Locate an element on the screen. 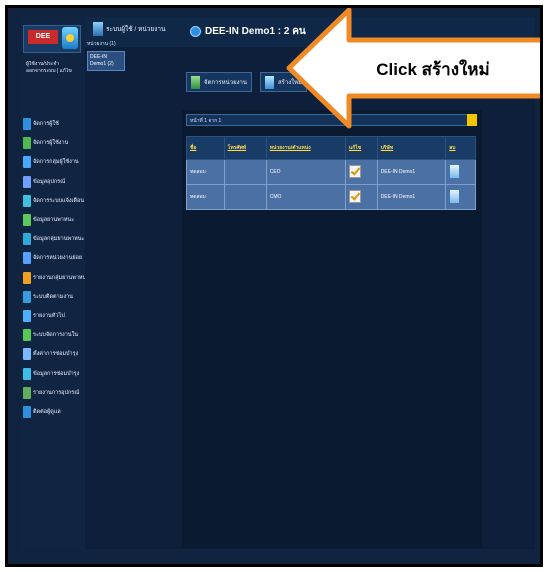  table-row: ทดสอบ CMO DEE-IN Demo1 is located at coordinates (331, 197).